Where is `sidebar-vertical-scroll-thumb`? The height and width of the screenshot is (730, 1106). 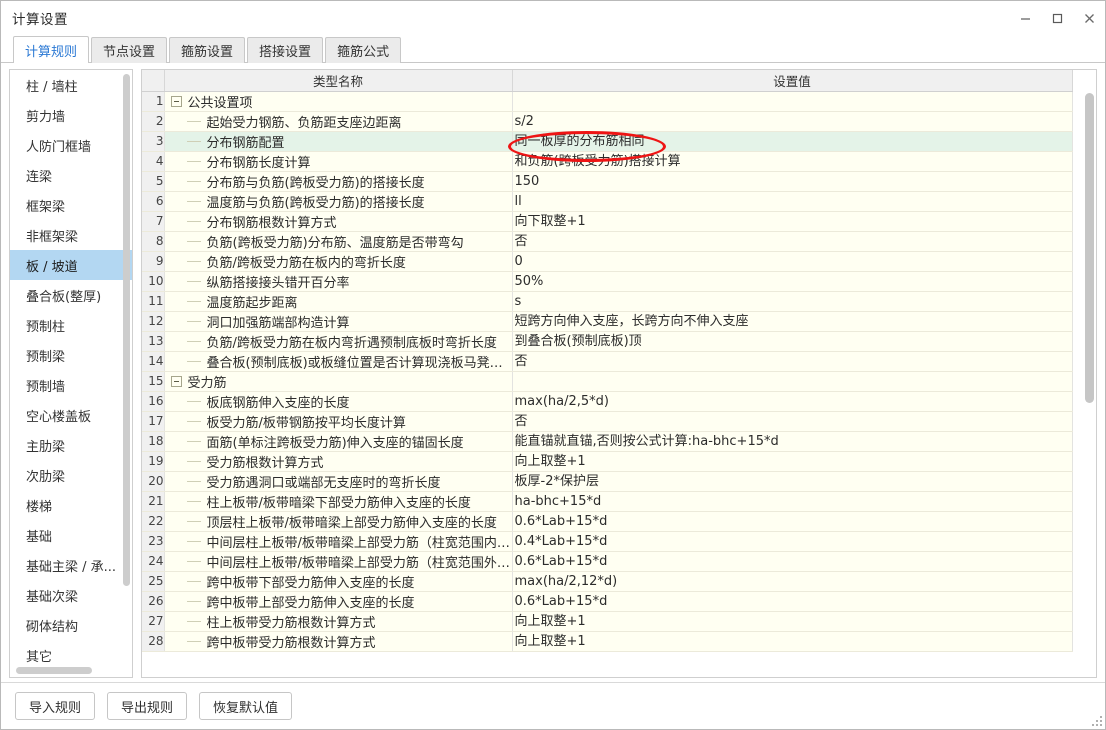 sidebar-vertical-scroll-thumb is located at coordinates (126, 330).